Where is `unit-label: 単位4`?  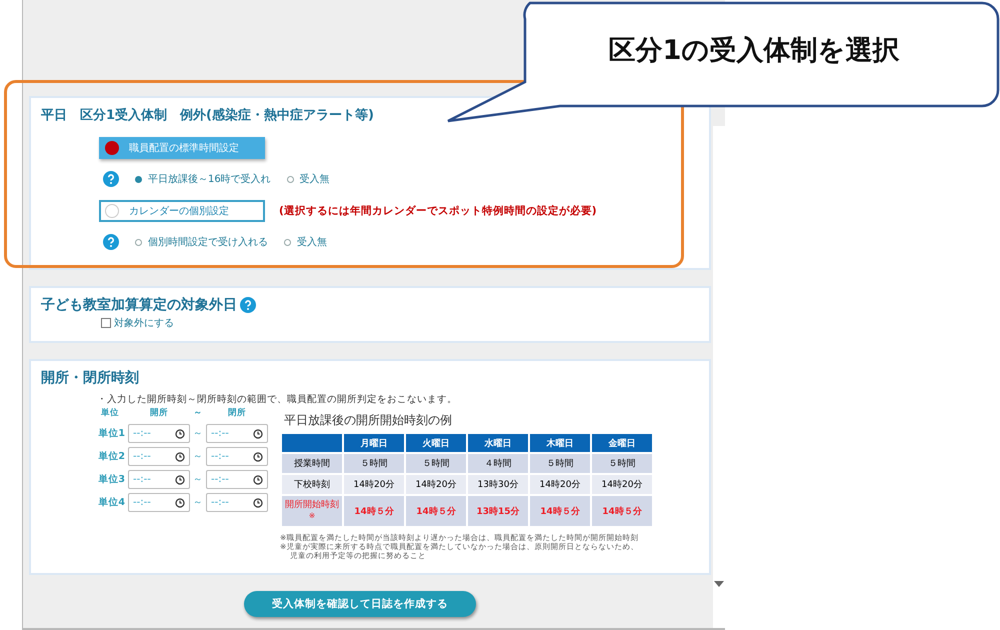 unit-label: 単位4 is located at coordinates (111, 502).